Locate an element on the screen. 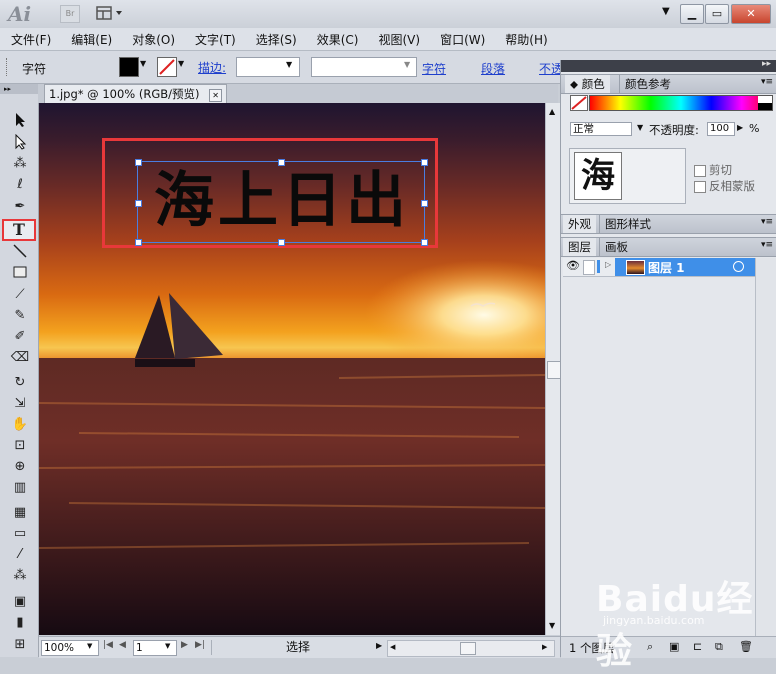  document-tab: 1.jpg* @ 100% (RGB/预览) ✕ is located at coordinates (136, 94).